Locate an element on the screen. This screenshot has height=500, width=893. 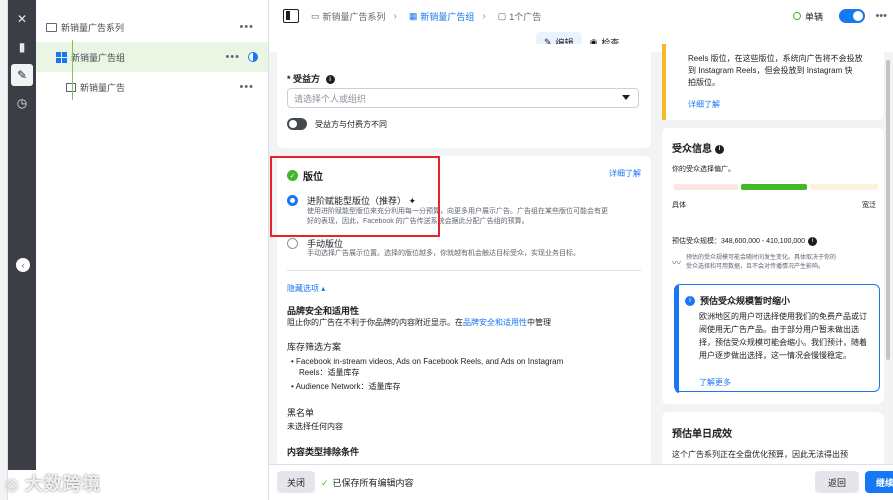
tree-item-label: 新销量广告组 is located at coordinates (98, 57).